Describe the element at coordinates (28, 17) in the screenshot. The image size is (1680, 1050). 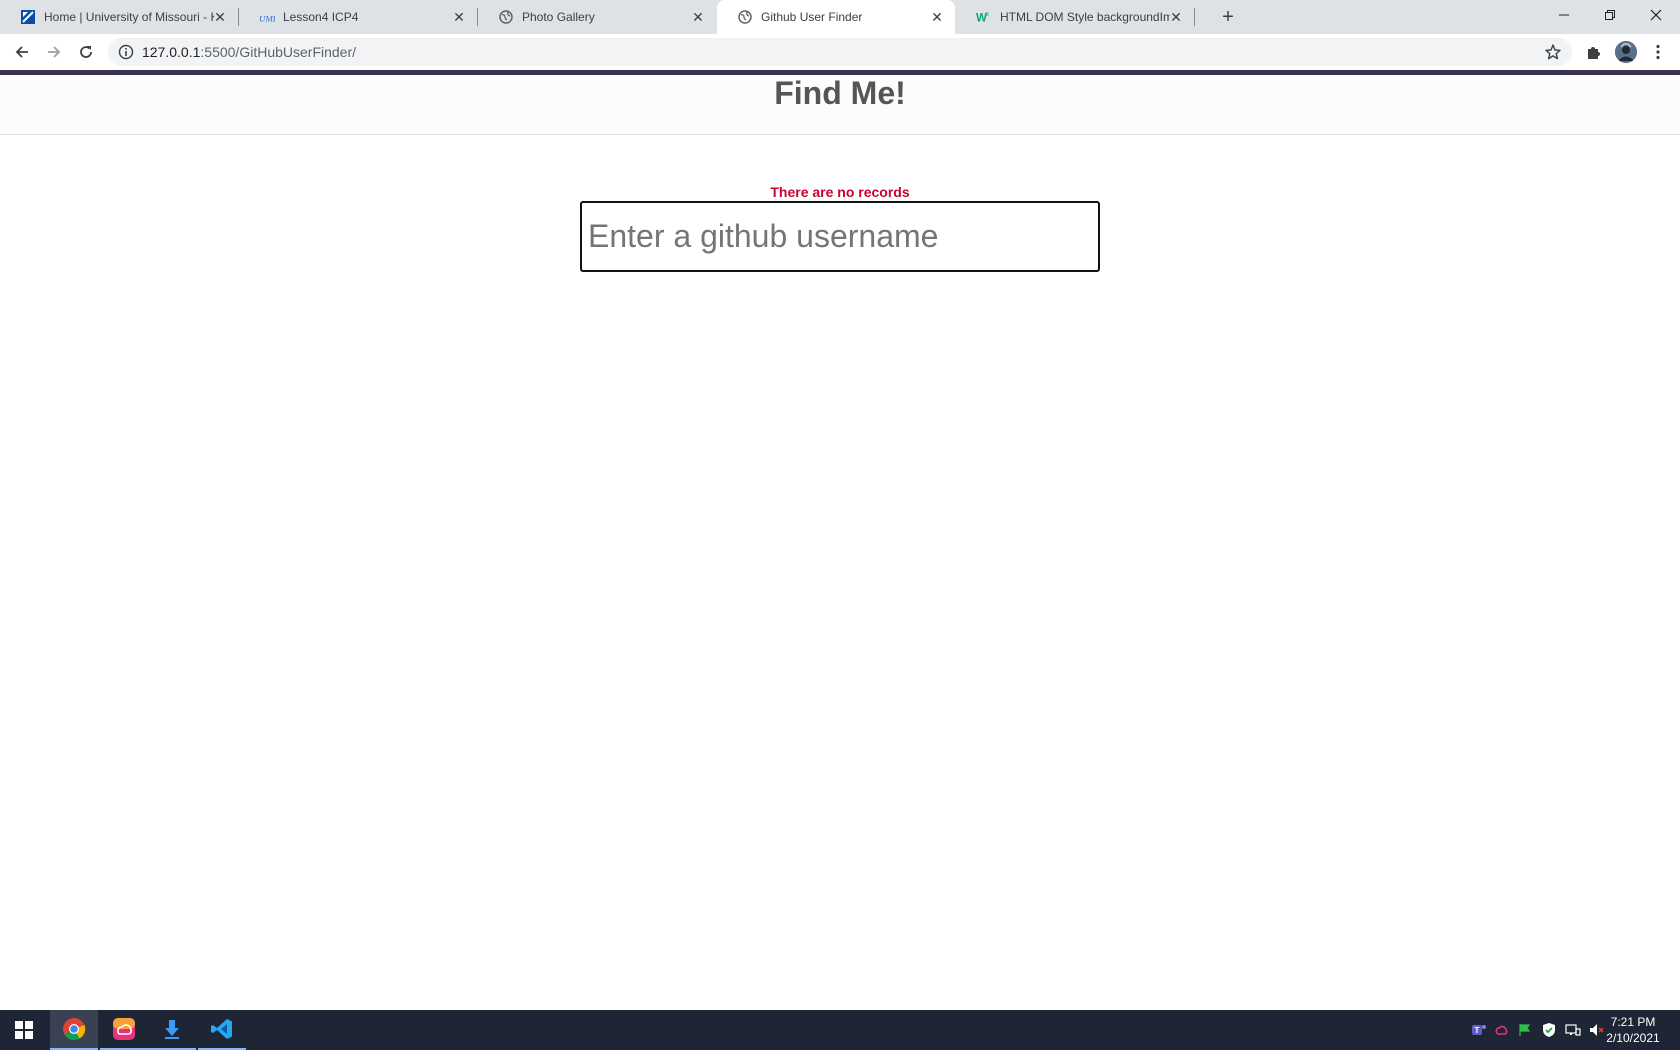
I see `umkc-logo-icon` at that location.